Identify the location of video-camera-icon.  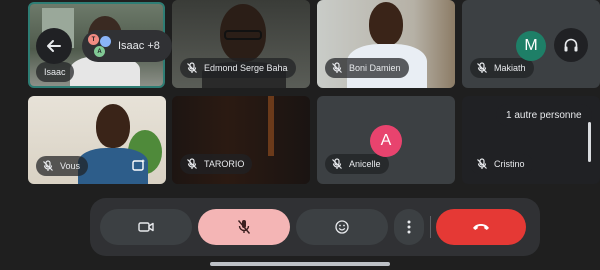
(146, 227).